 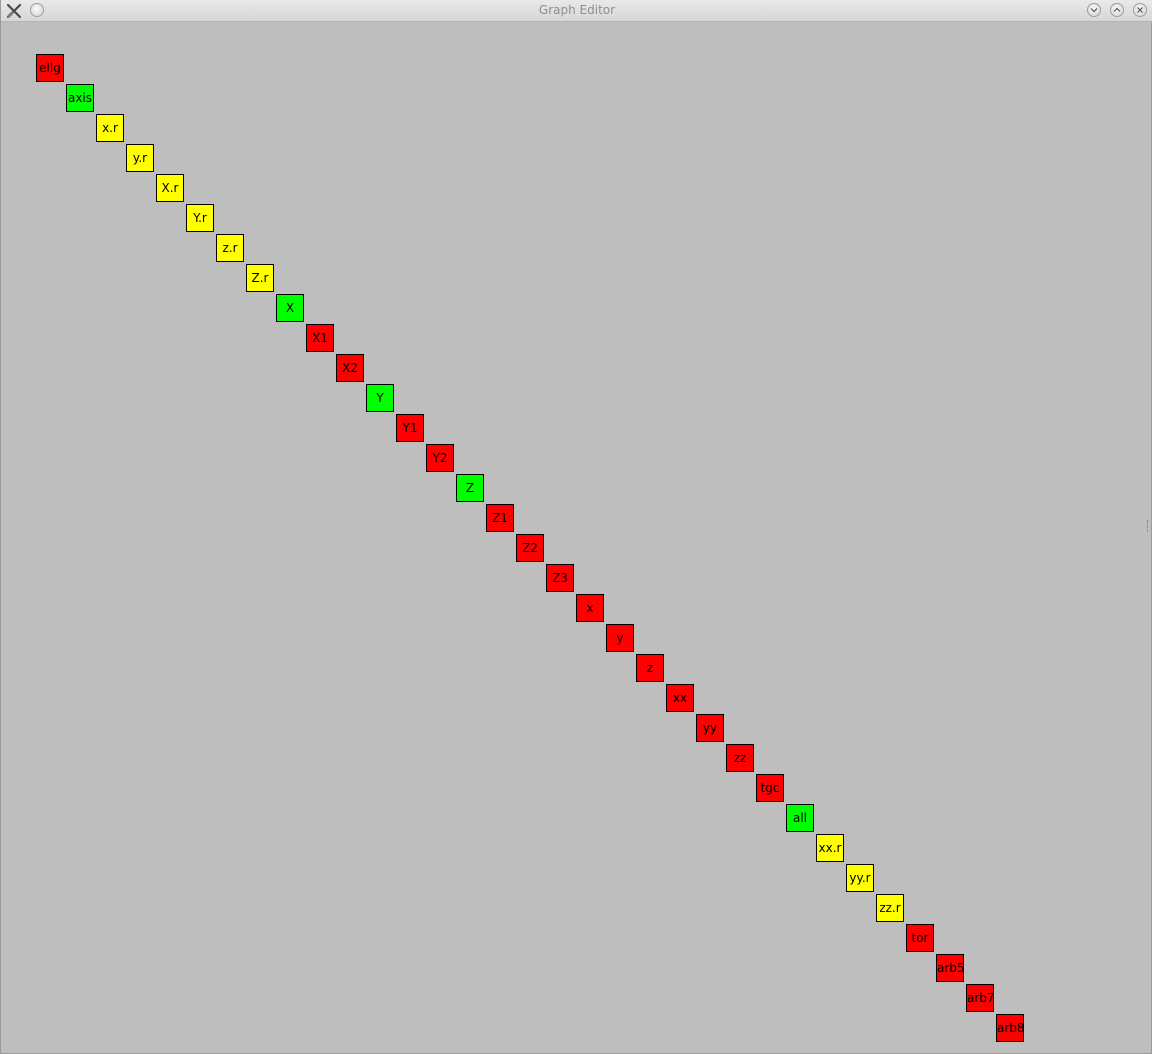 What do you see at coordinates (470, 488) in the screenshot?
I see `graph-node-z: Z` at bounding box center [470, 488].